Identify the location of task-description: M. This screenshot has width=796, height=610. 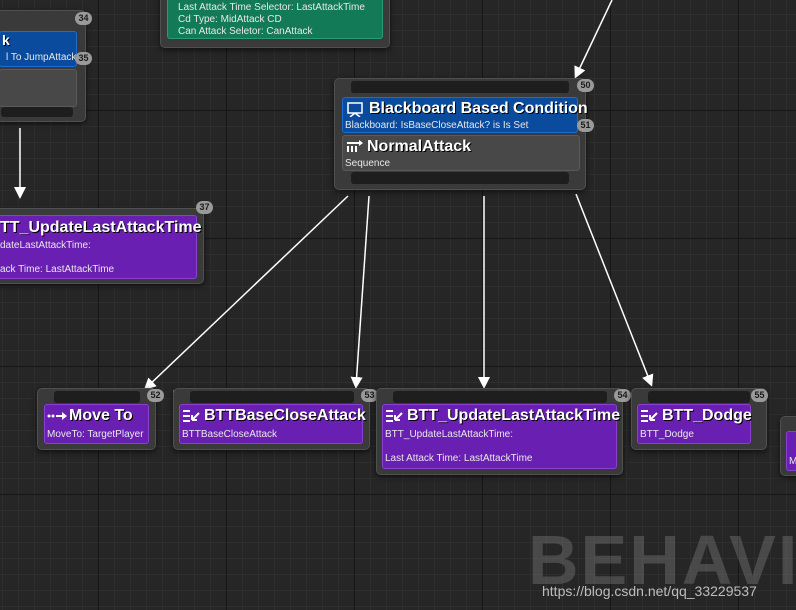
(792, 461).